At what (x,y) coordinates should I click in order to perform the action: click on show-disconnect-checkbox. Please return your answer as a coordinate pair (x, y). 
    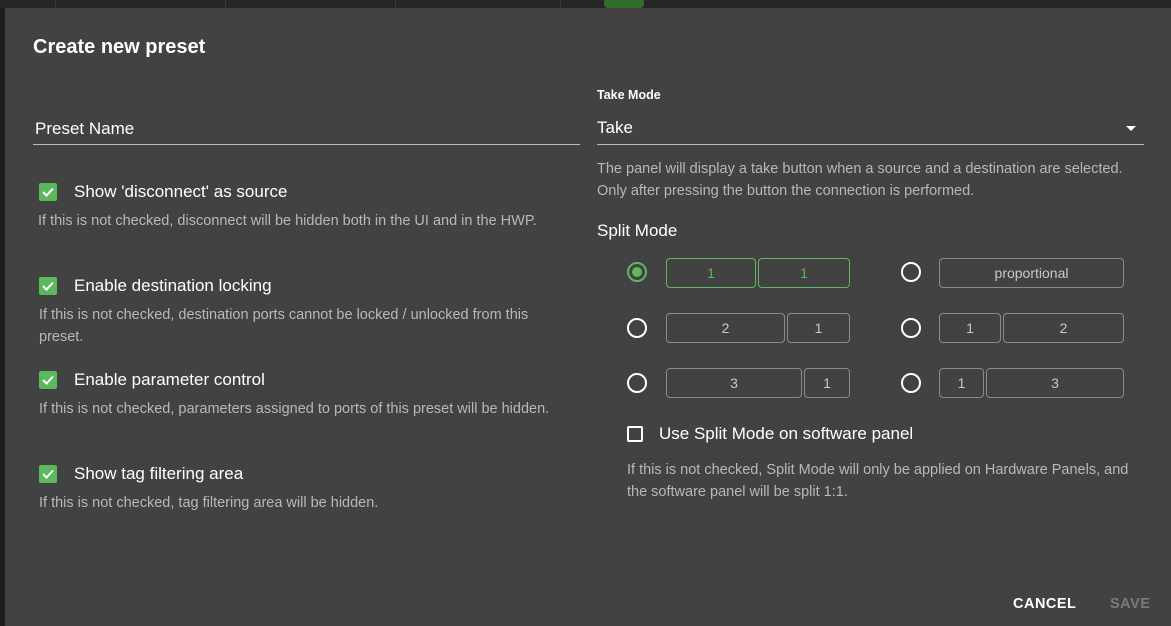
    Looking at the image, I should click on (48, 192).